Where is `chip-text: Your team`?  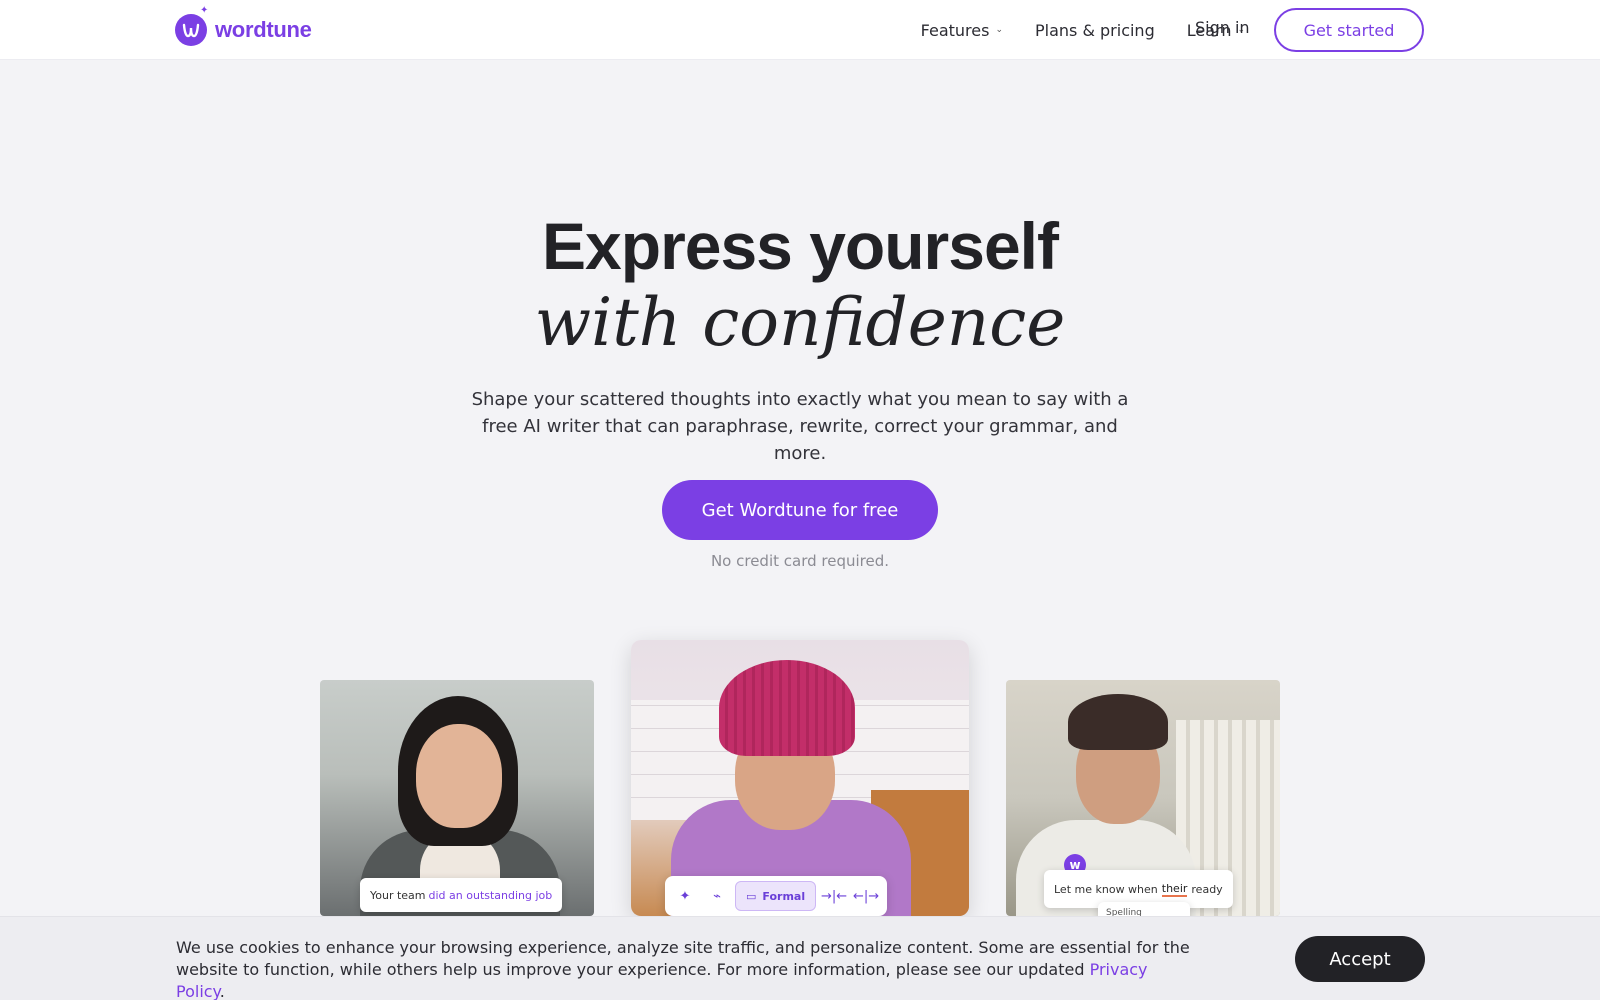 chip-text: Your team is located at coordinates (398, 895).